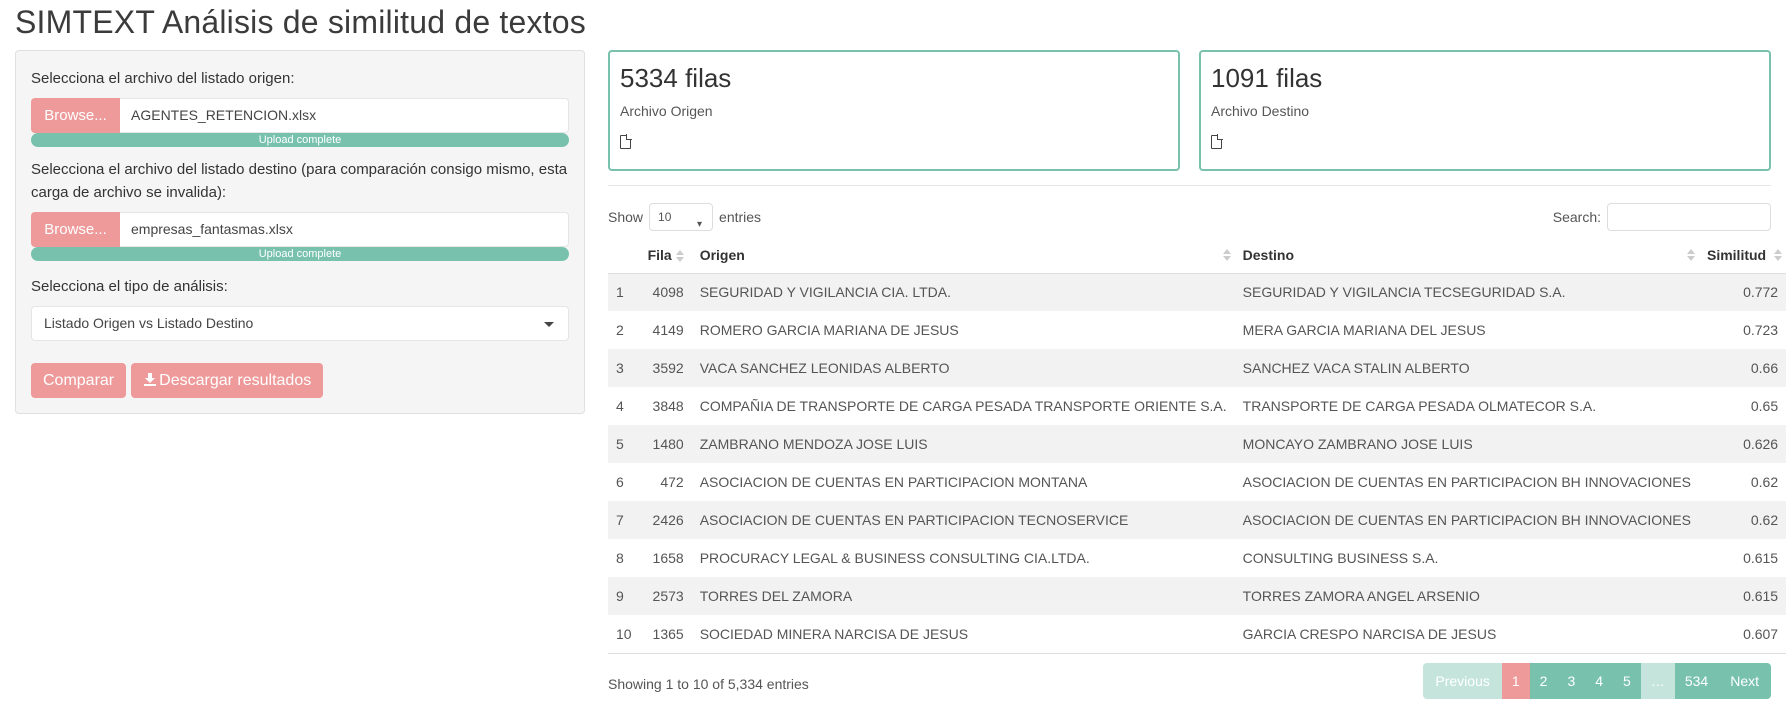  Describe the element at coordinates (1599, 681) in the screenshot. I see `page-4-button: 4` at that location.